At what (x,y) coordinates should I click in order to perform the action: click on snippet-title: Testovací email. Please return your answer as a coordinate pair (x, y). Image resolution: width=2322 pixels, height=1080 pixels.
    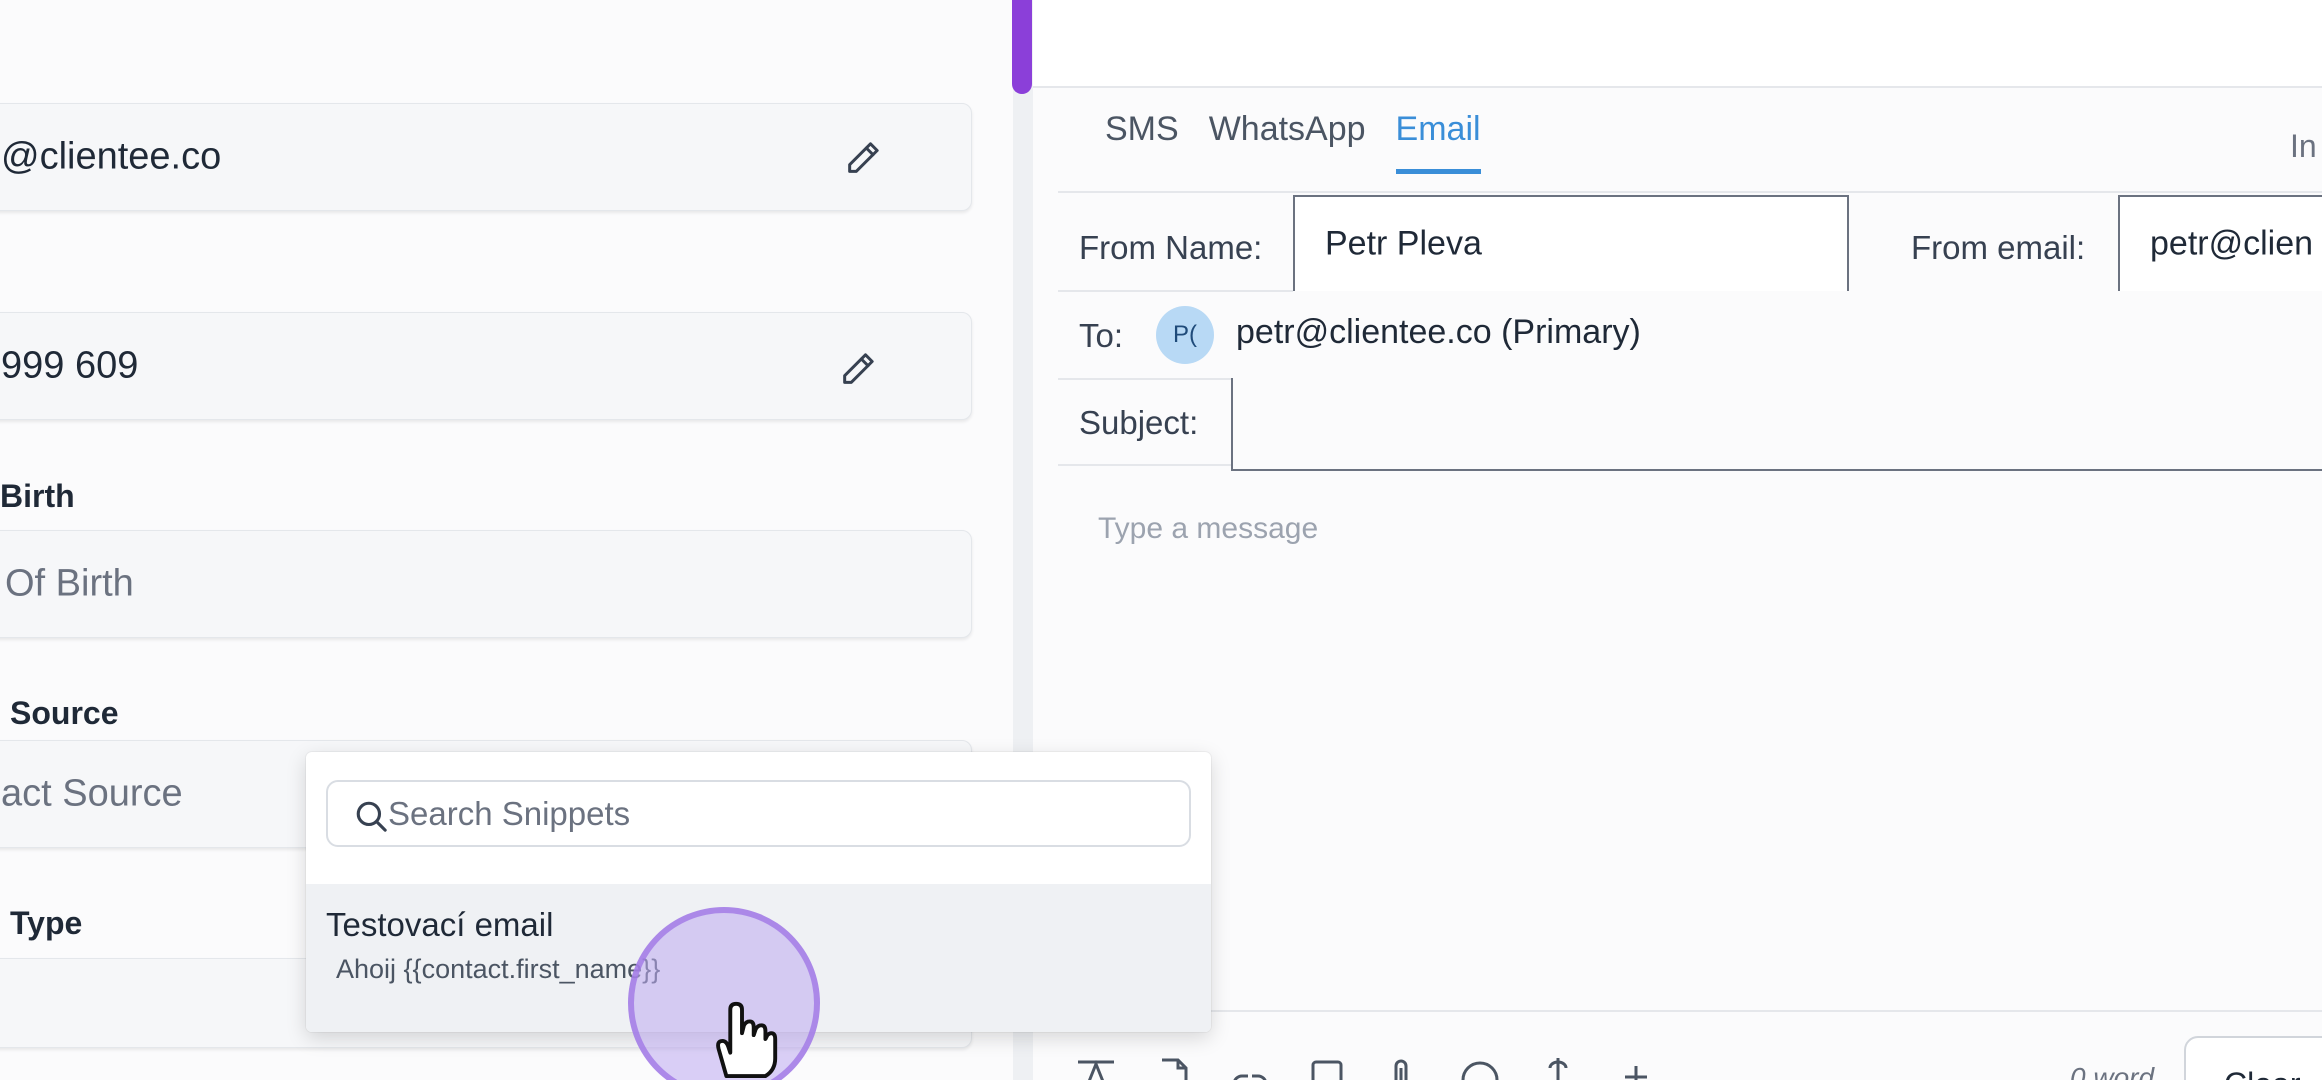
    Looking at the image, I should click on (440, 924).